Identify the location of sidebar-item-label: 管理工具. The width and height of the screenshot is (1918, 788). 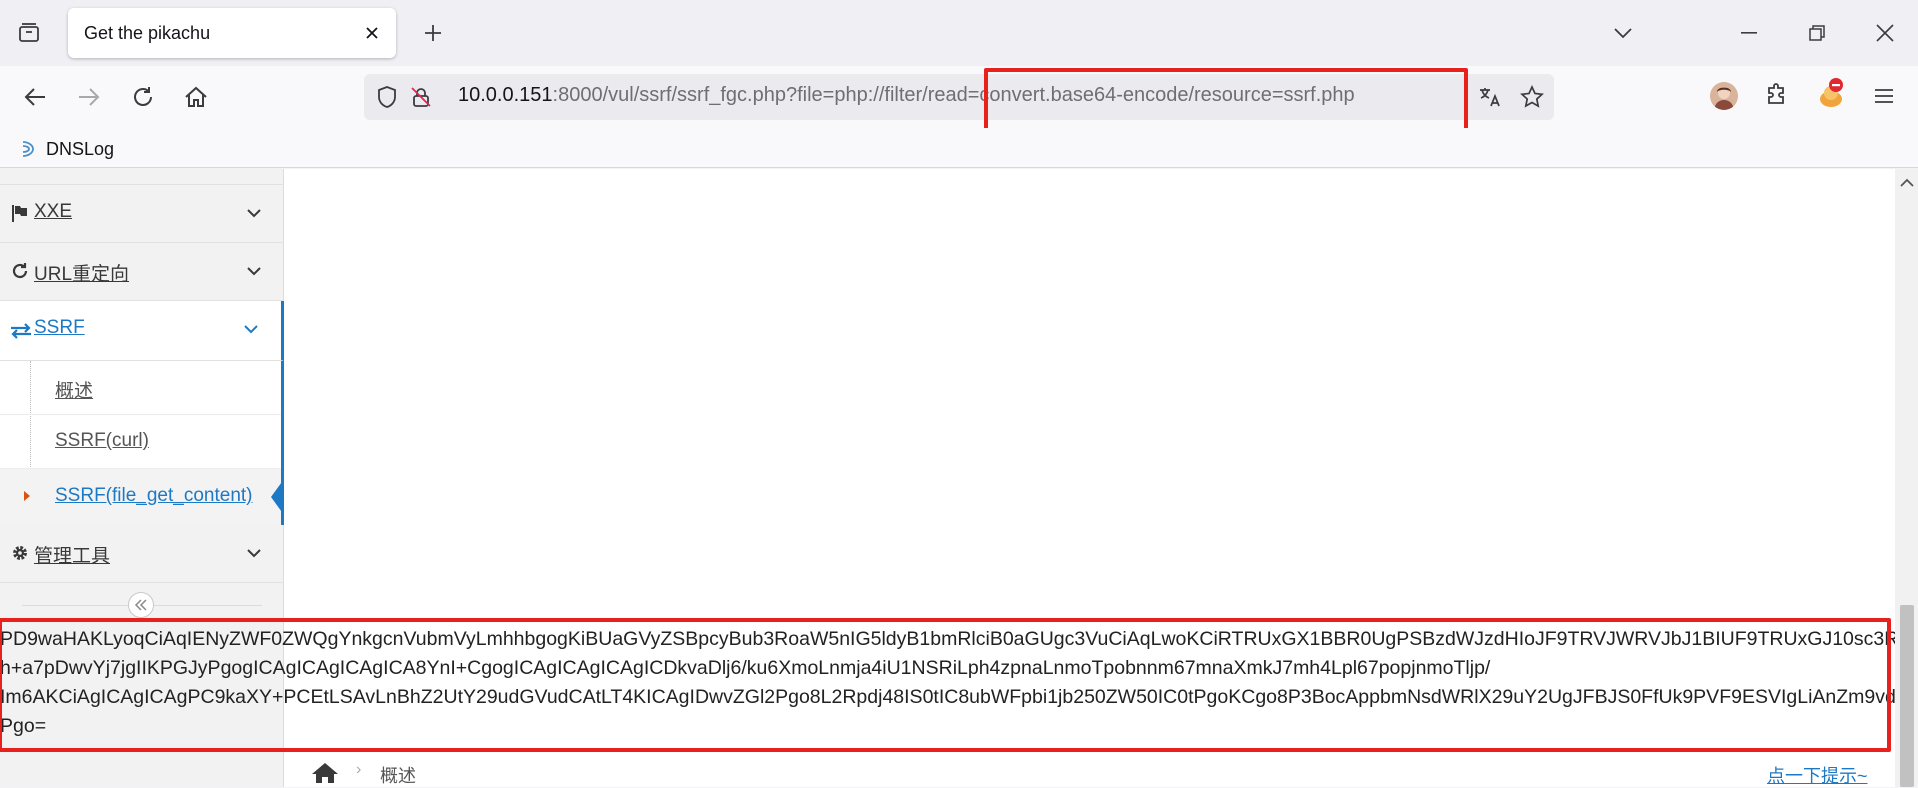
(72, 556).